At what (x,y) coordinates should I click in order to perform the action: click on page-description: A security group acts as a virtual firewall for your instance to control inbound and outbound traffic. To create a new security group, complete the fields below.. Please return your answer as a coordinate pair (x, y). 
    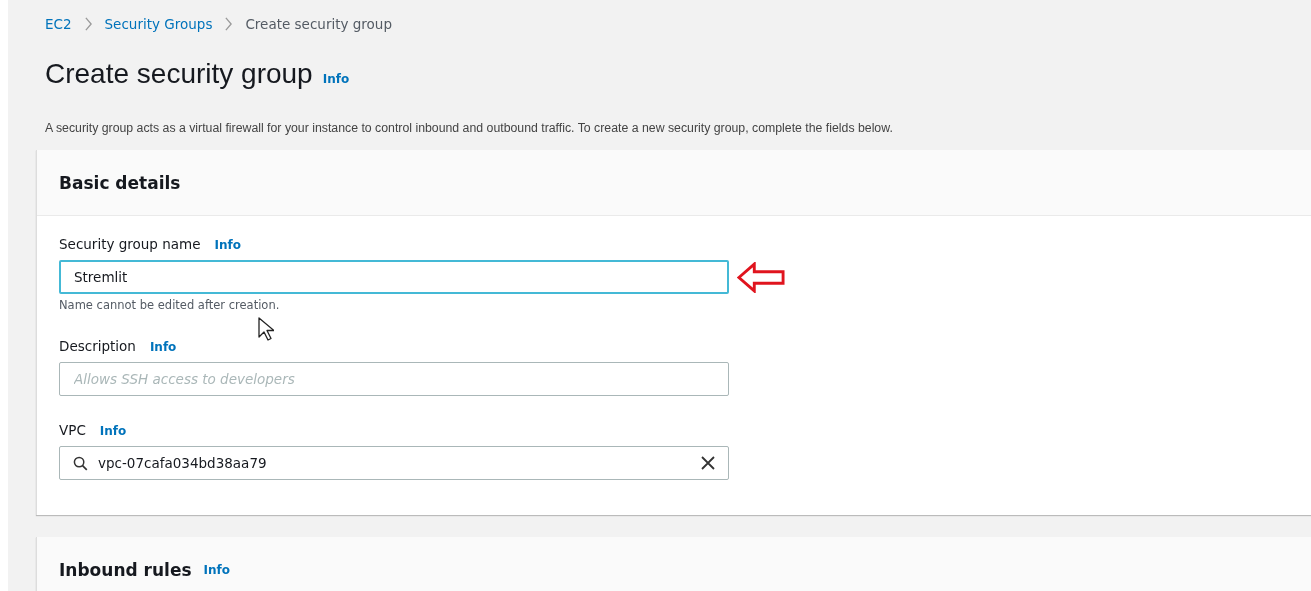
    Looking at the image, I should click on (469, 128).